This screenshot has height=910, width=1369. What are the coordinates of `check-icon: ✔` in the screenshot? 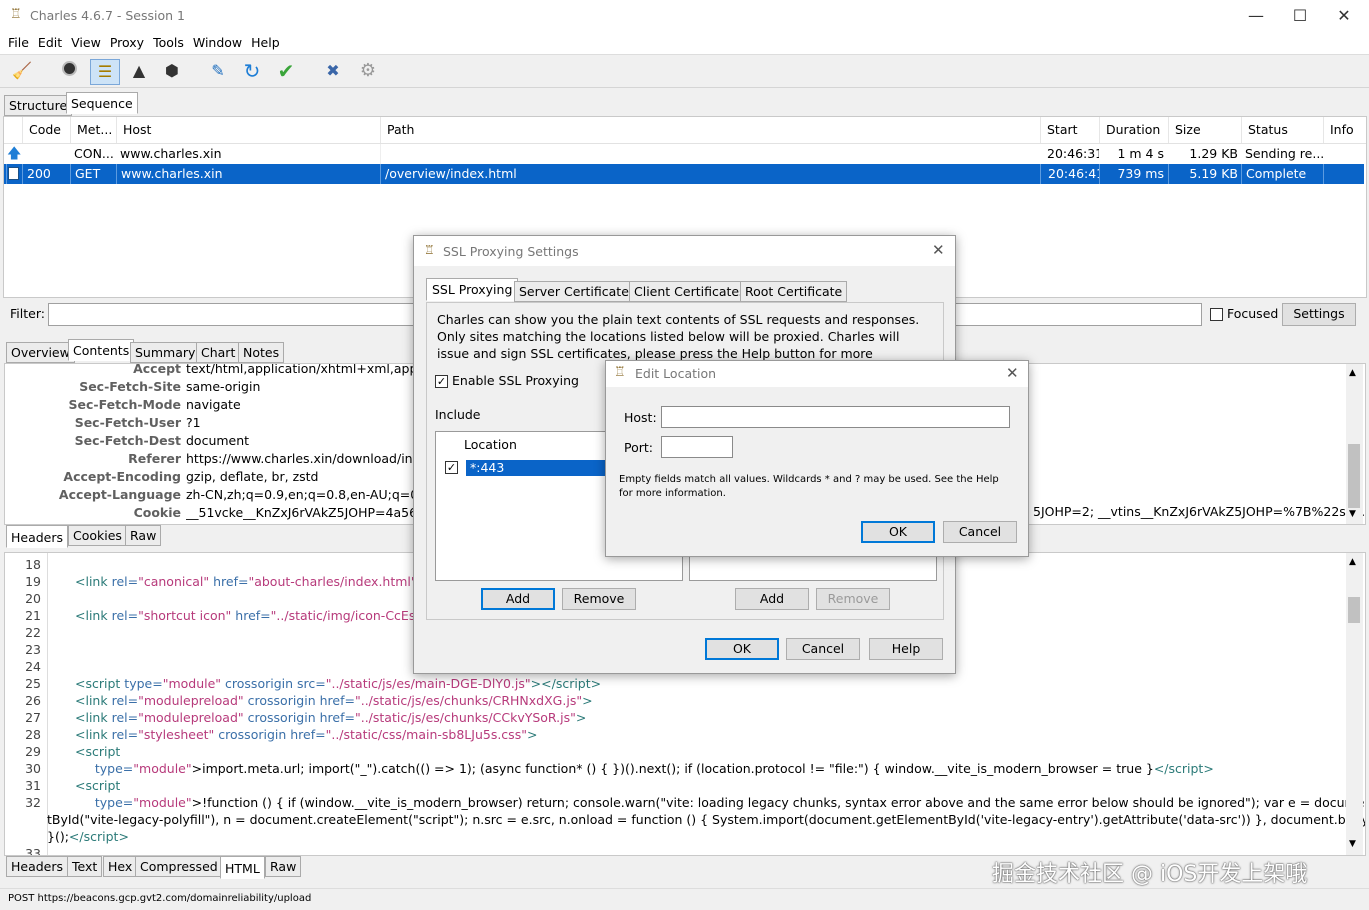 It's located at (286, 71).